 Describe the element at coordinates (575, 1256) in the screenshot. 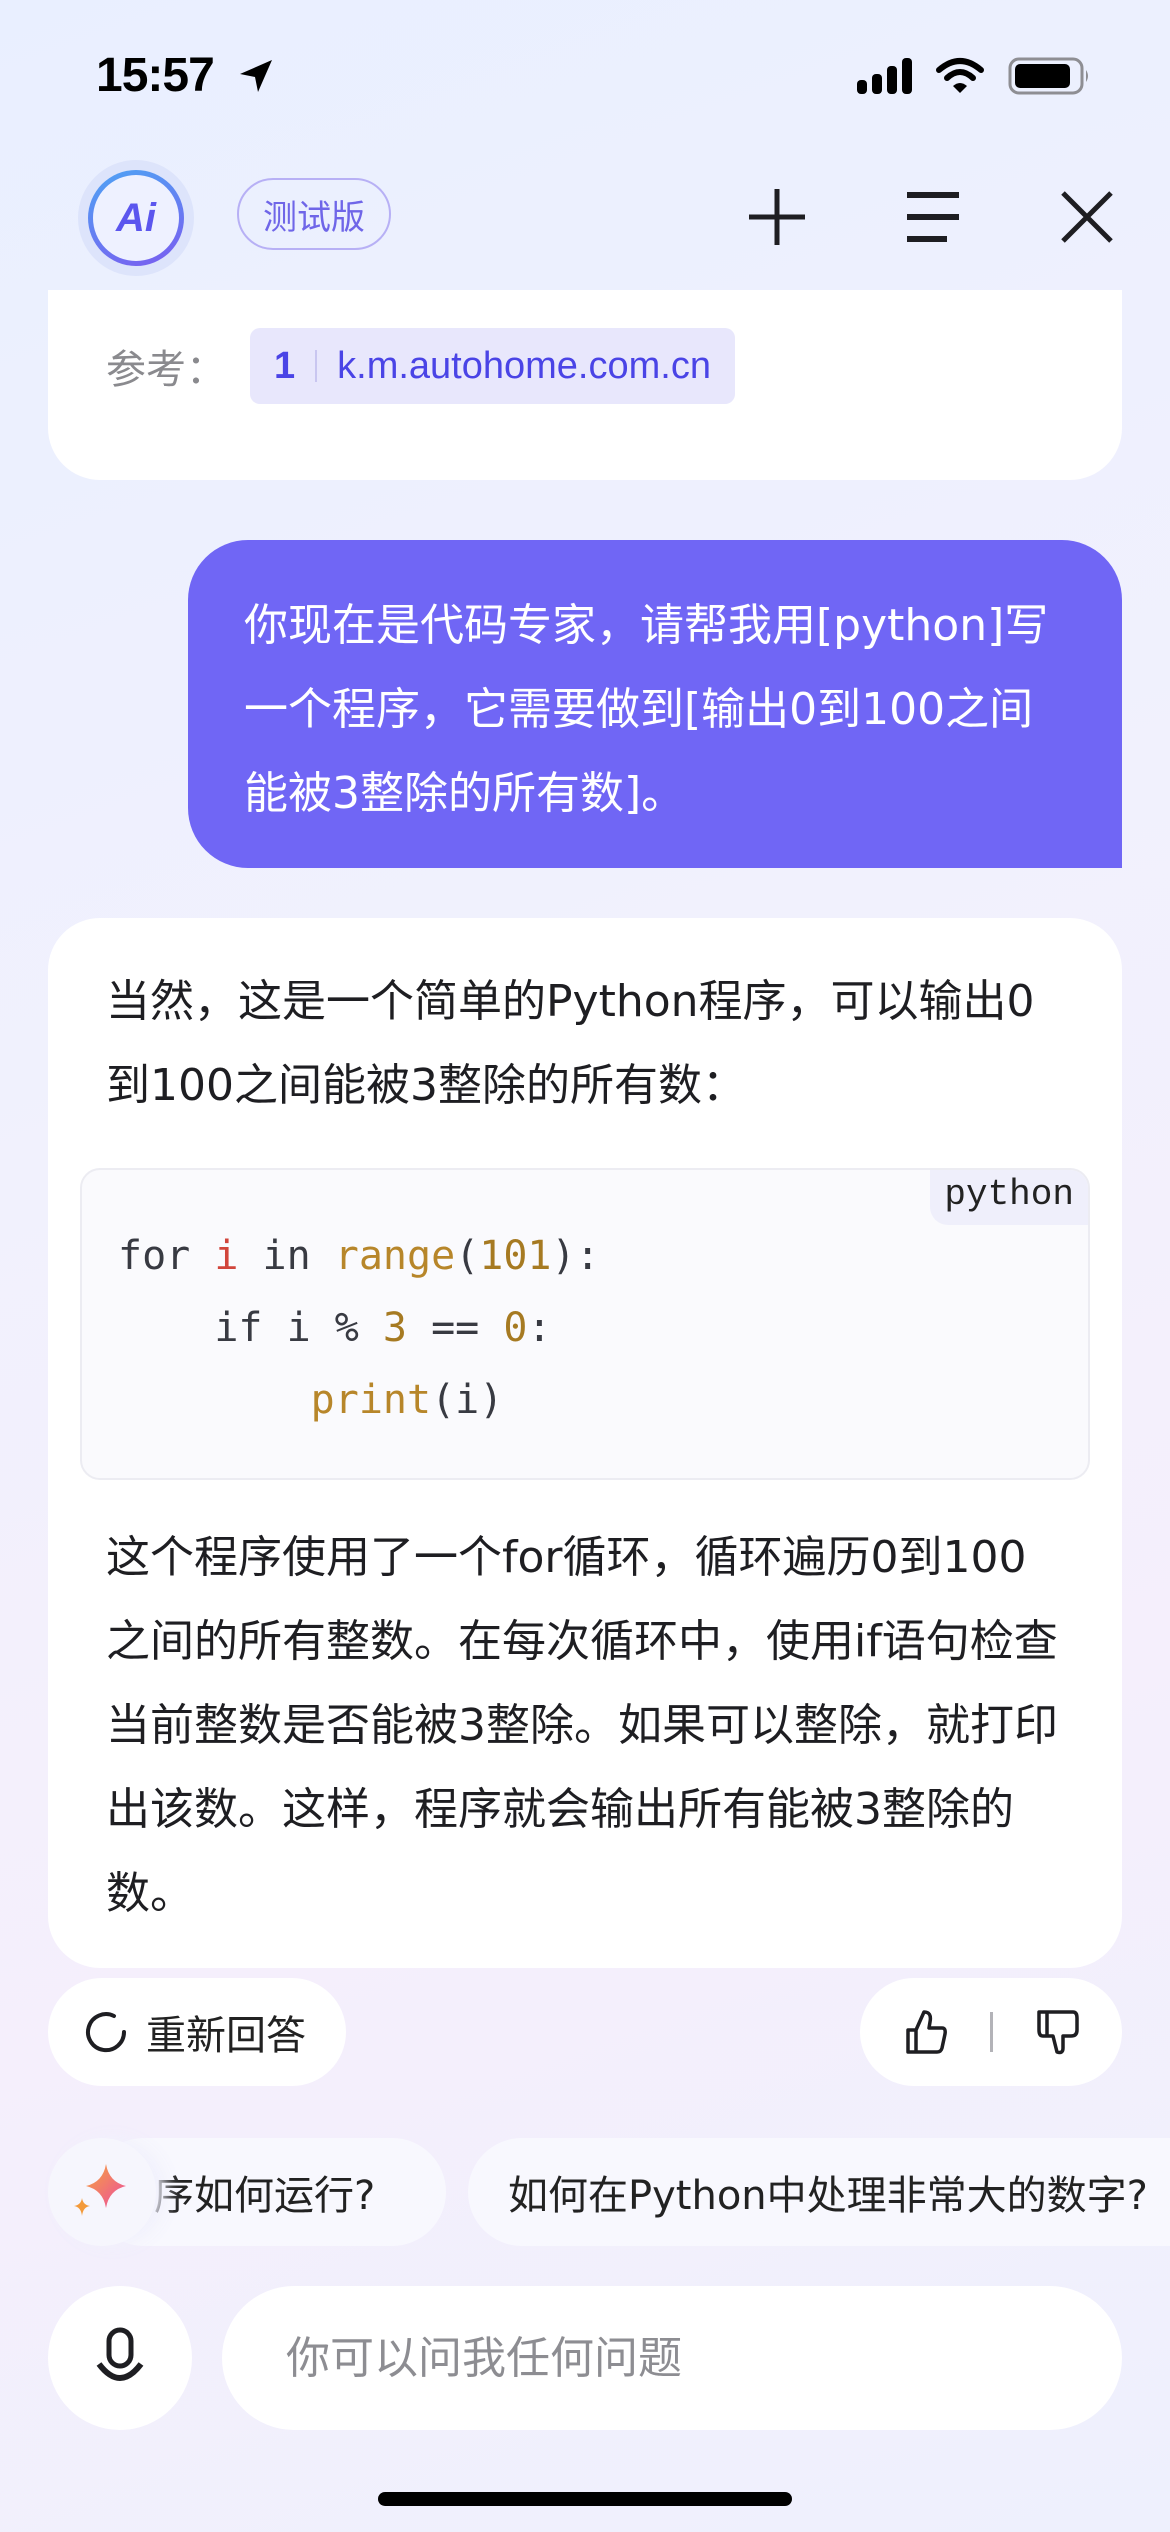

I see `code-token: ):` at that location.